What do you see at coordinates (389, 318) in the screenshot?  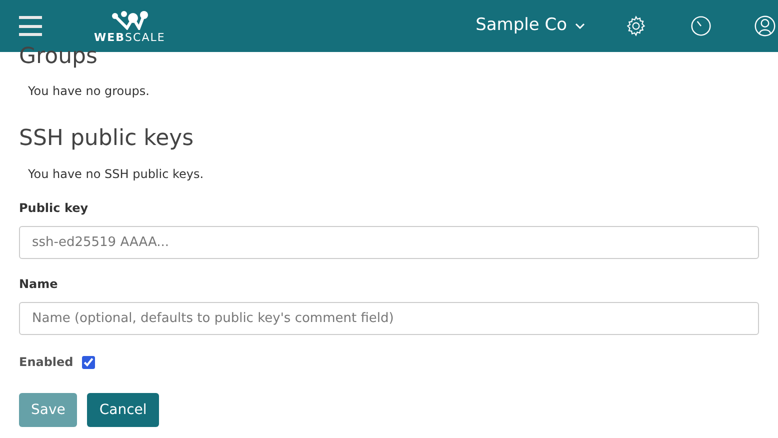 I see `input-field: Name (optional, defaults to public key's comment field)` at bounding box center [389, 318].